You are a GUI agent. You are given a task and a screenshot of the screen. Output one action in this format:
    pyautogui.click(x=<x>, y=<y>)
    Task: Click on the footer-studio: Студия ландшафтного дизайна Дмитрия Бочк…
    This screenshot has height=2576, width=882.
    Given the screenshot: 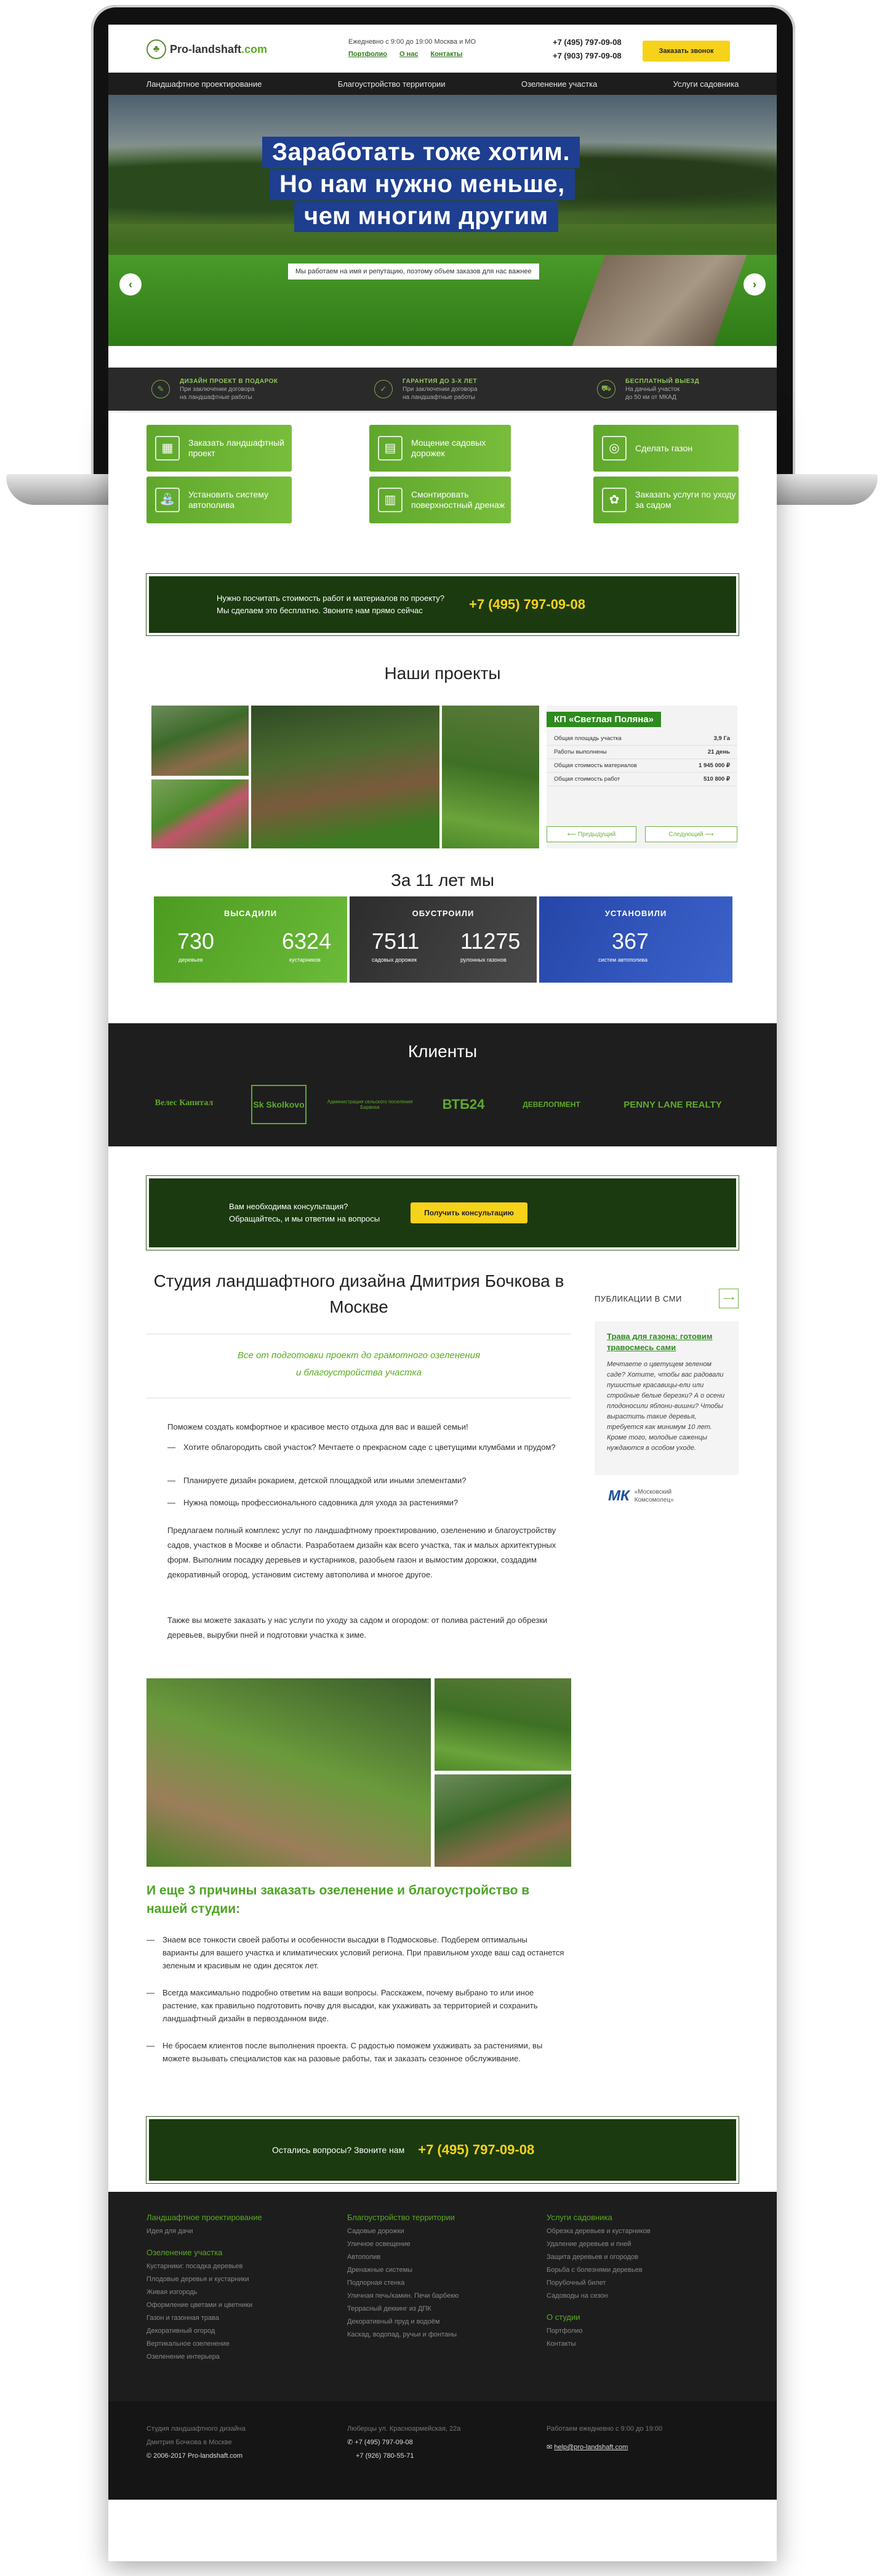 What is the action you would take?
    pyautogui.click(x=196, y=2442)
    